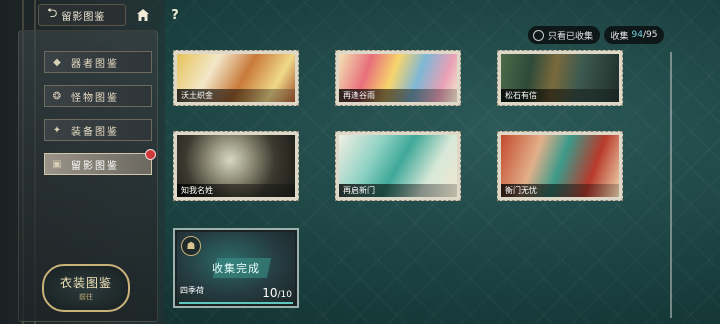  Describe the element at coordinates (560, 95) in the screenshot. I see `card-title: 松石有信` at that location.